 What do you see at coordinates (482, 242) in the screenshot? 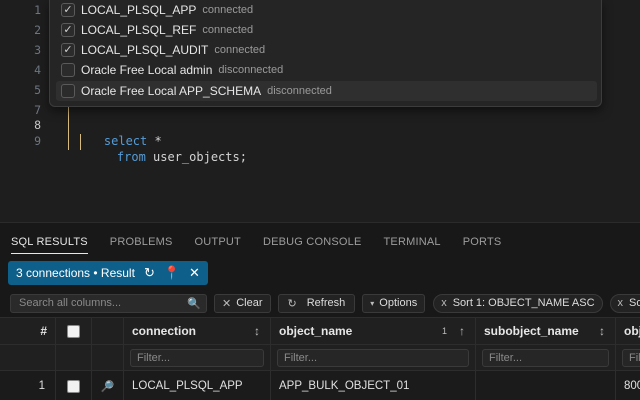
I see `tab-ports: PORTS` at bounding box center [482, 242].